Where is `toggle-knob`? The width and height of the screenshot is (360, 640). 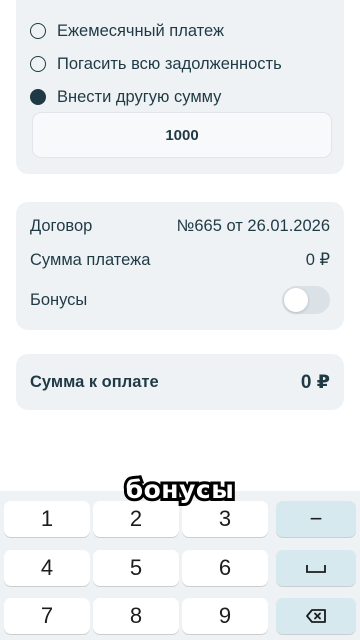
toggle-knob is located at coordinates (296, 300).